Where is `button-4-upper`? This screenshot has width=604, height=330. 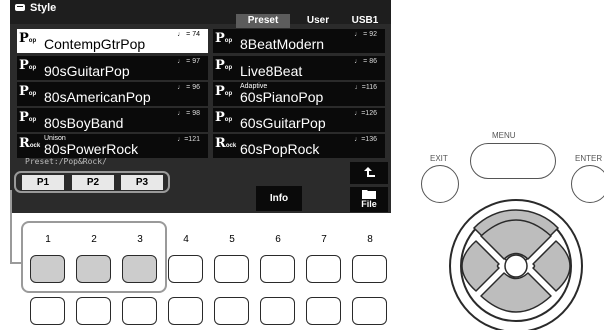
button-4-upper is located at coordinates (185, 269).